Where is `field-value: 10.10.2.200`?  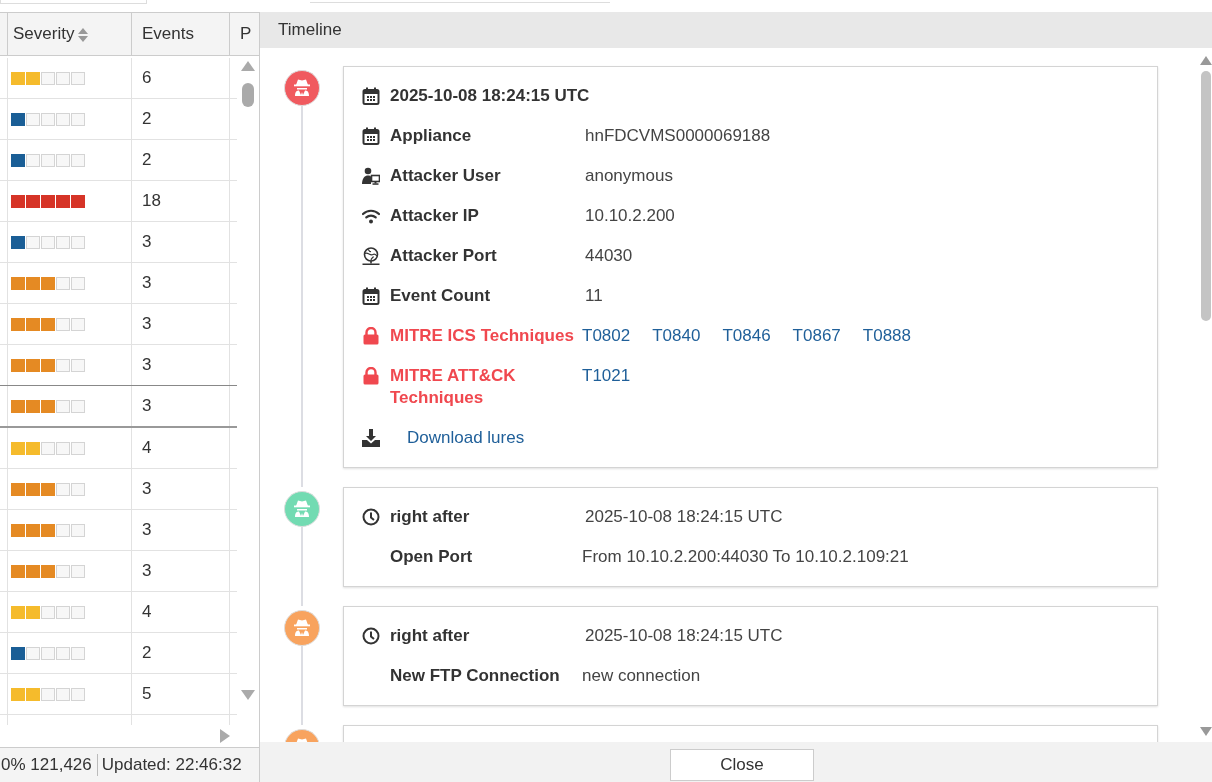
field-value: 10.10.2.200 is located at coordinates (629, 216).